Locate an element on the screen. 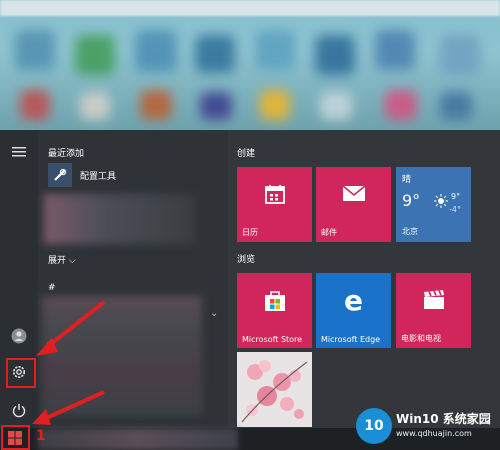 This screenshot has width=500, height=450. watermark: 10 Win10 系统家园 www.qdhuajin.com is located at coordinates (426, 427).